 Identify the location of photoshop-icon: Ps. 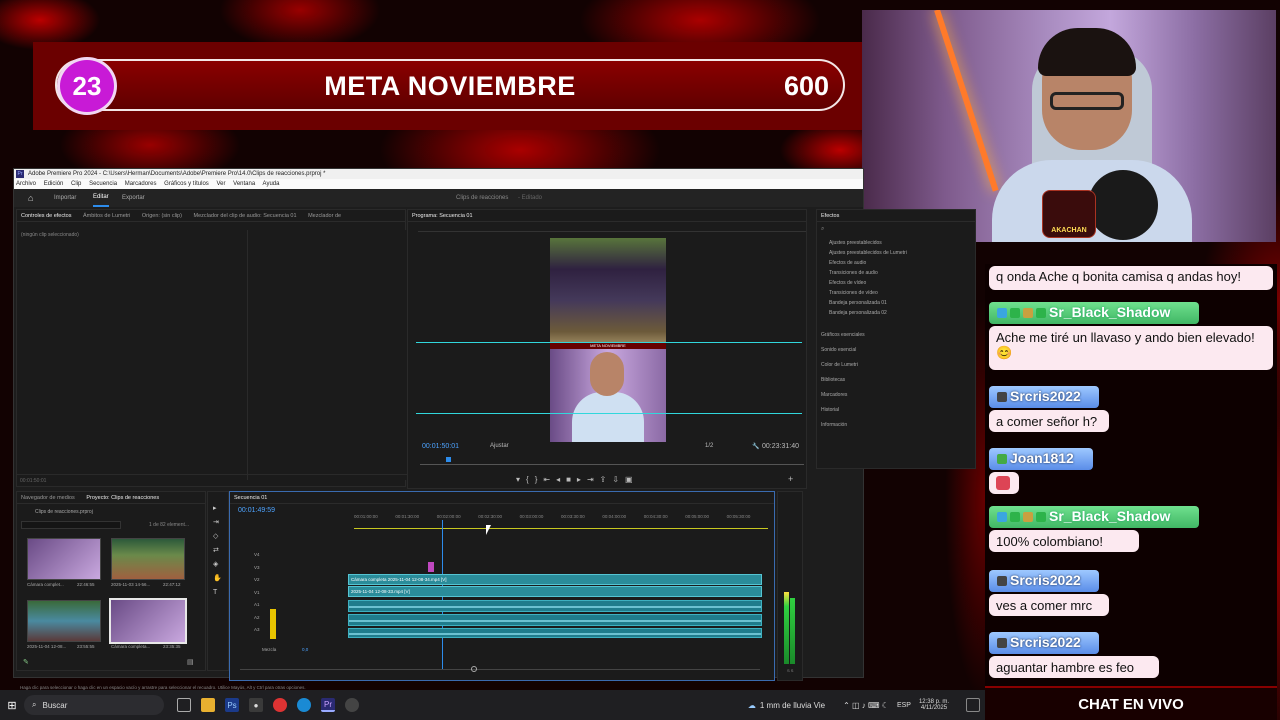
(232, 705).